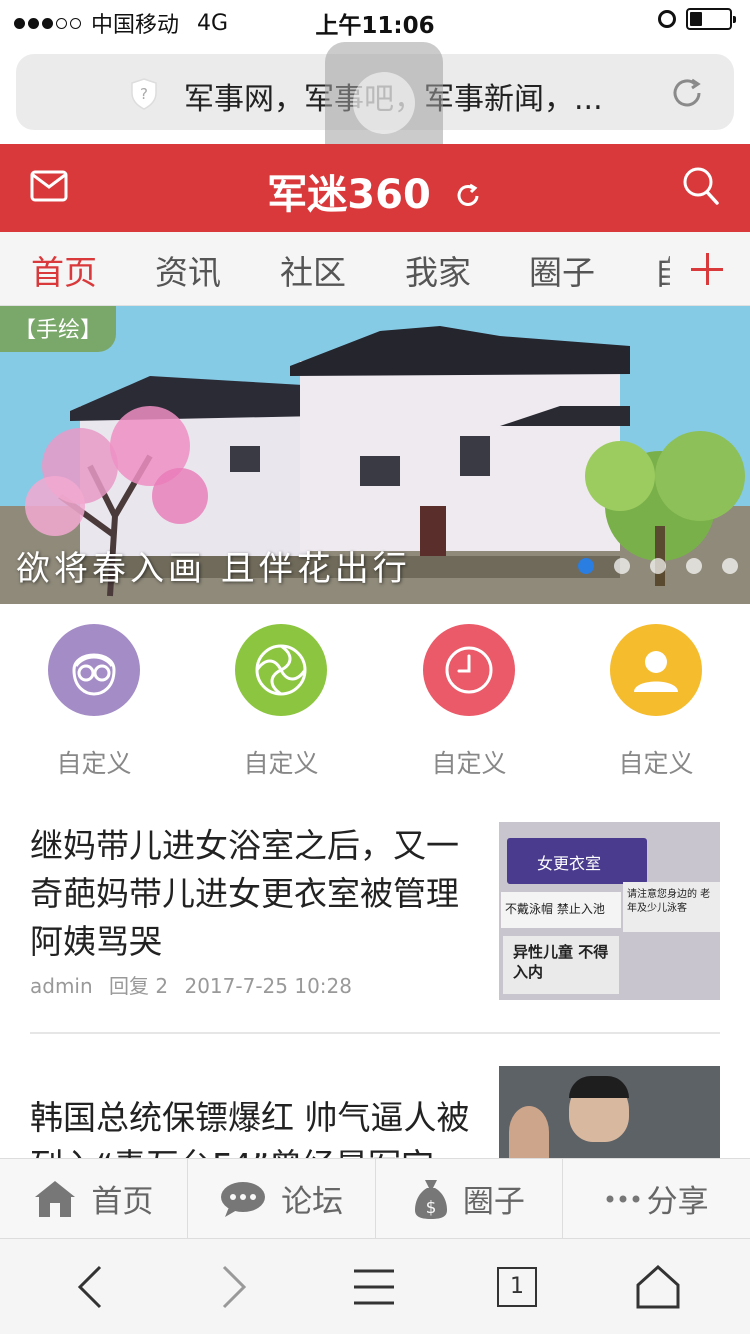 This screenshot has width=750, height=1334. Describe the element at coordinates (255, 894) in the screenshot. I see `article-title: 继妈带儿进女浴室之后，又一奇葩妈带儿进女更衣室被管理阿姨骂哭` at that location.